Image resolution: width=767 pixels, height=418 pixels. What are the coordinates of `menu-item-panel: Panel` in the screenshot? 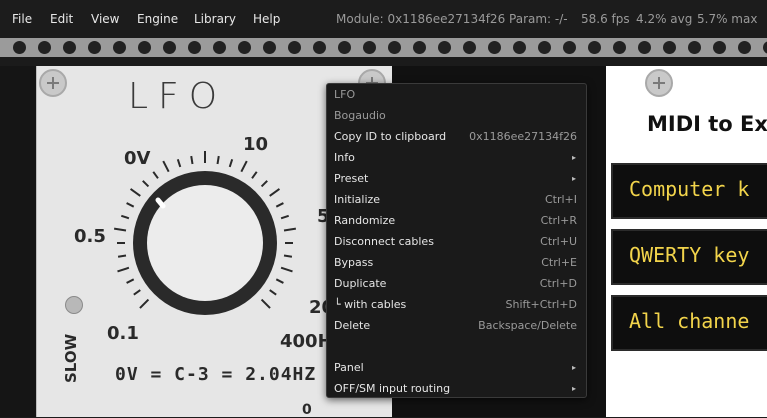 It's located at (349, 367).